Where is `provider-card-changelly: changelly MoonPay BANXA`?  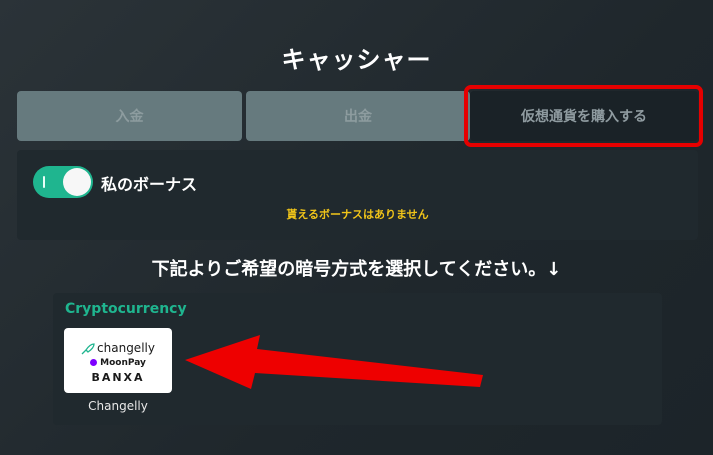 provider-card-changelly: changelly MoonPay BANXA is located at coordinates (118, 360).